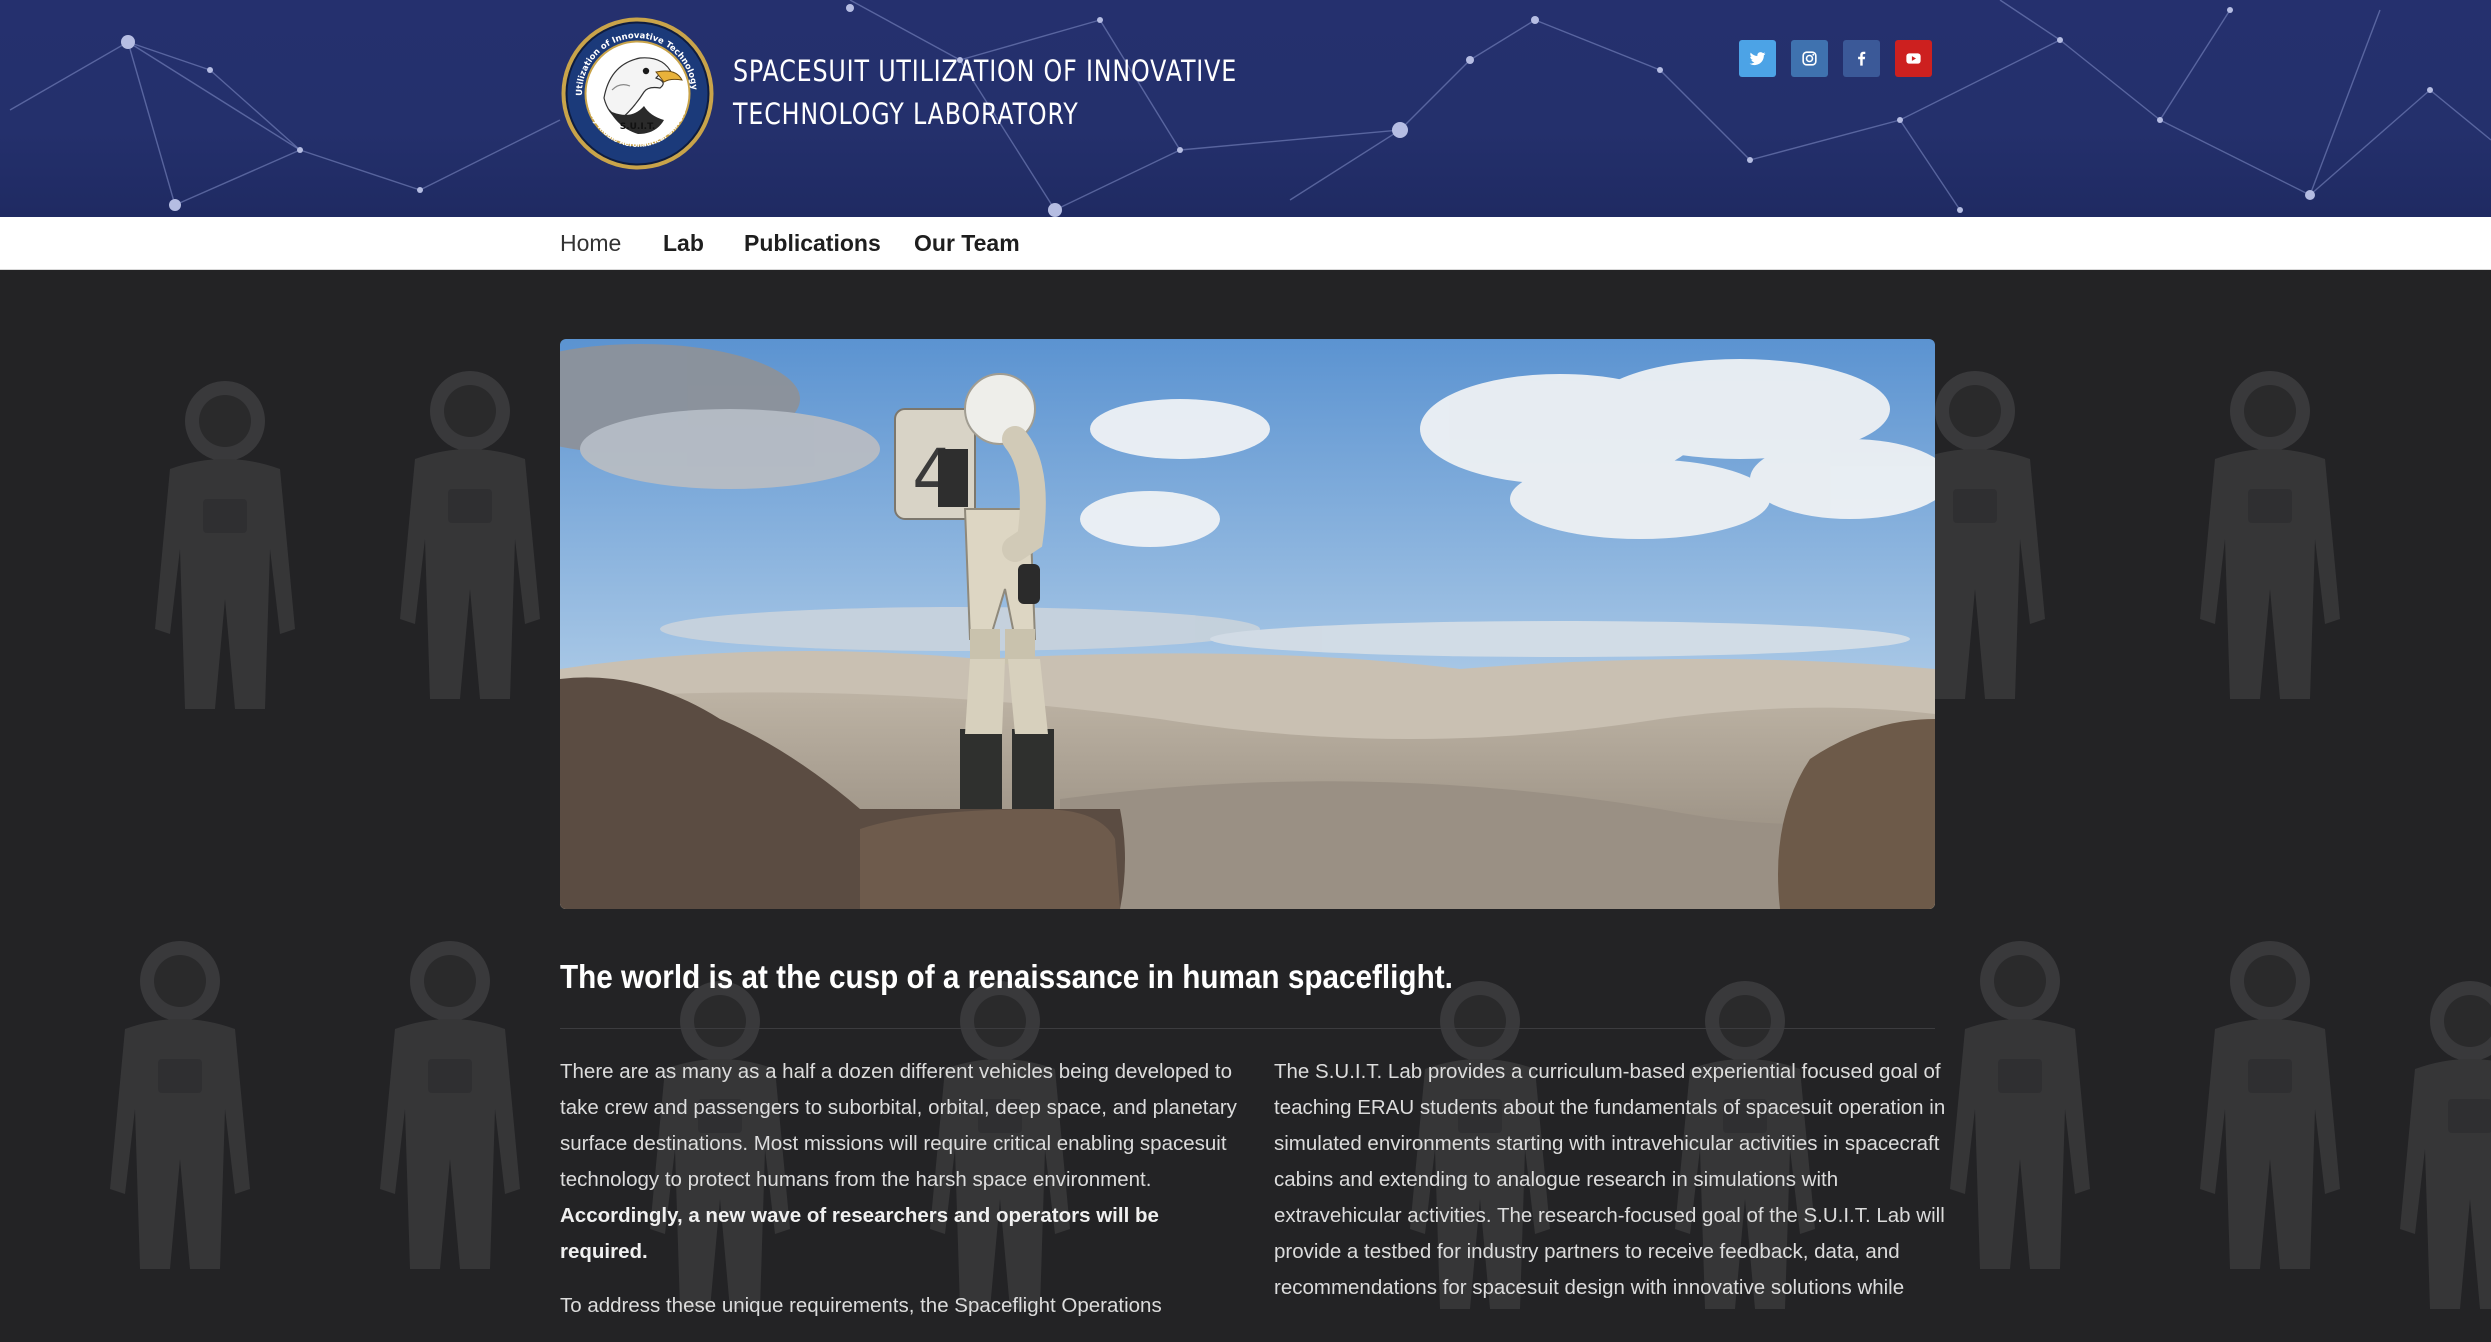  I want to click on nav-item-our-team: Our Team, so click(967, 243).